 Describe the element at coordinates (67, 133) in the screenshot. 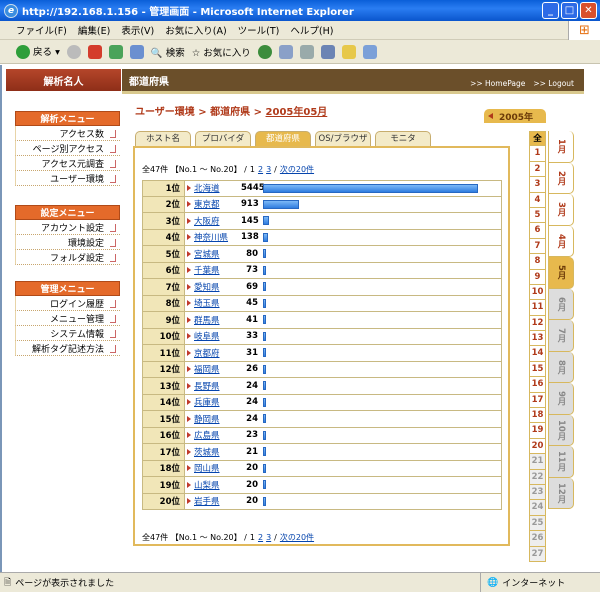

I see `sidebar-item-access-count: アクセス数` at that location.